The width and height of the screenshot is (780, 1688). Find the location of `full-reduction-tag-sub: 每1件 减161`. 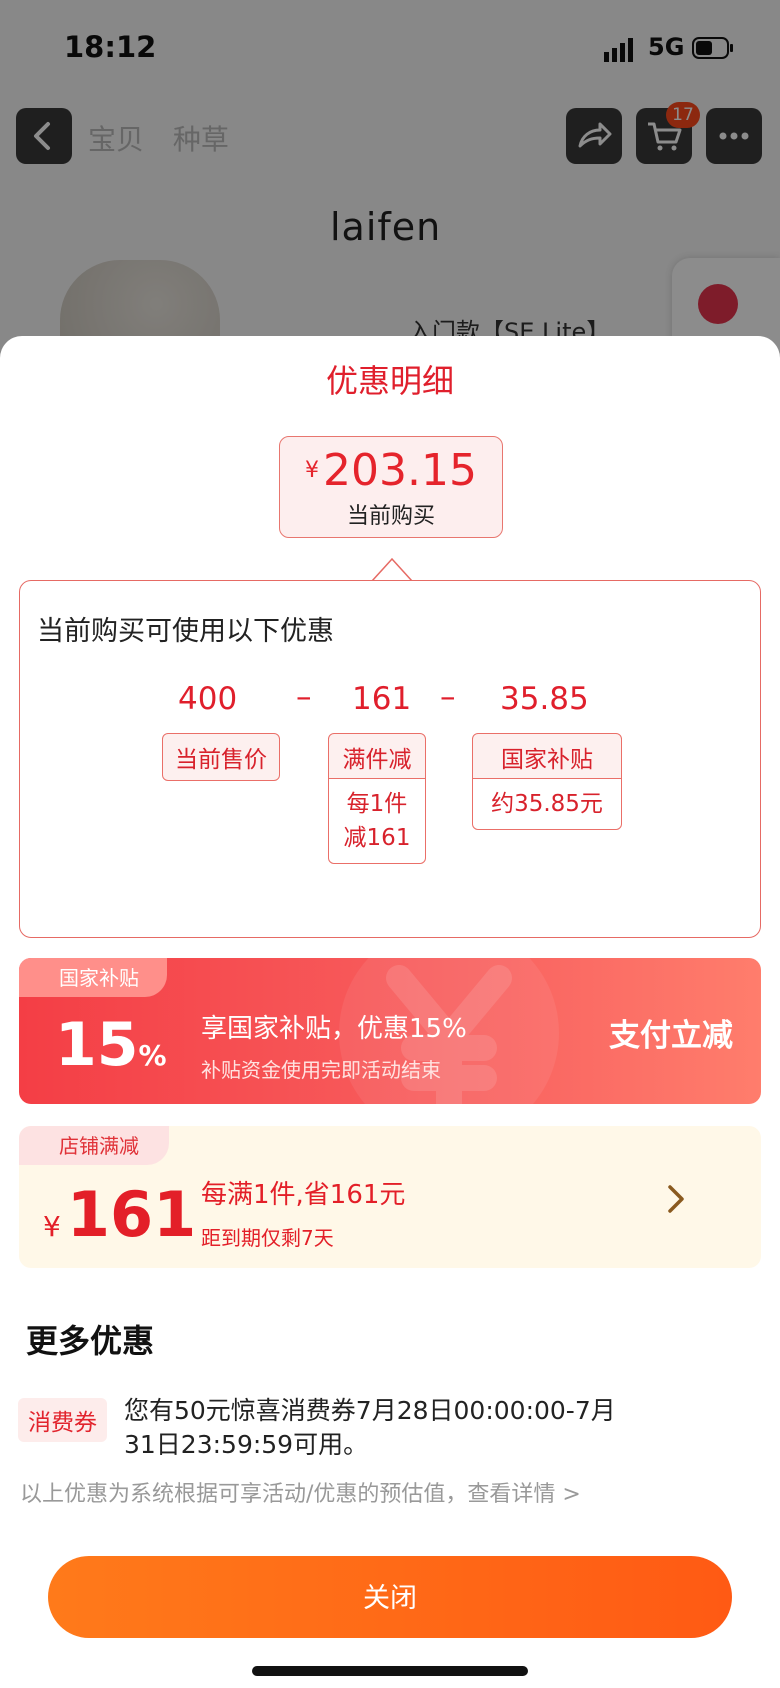

full-reduction-tag-sub: 每1件 减161 is located at coordinates (377, 821).